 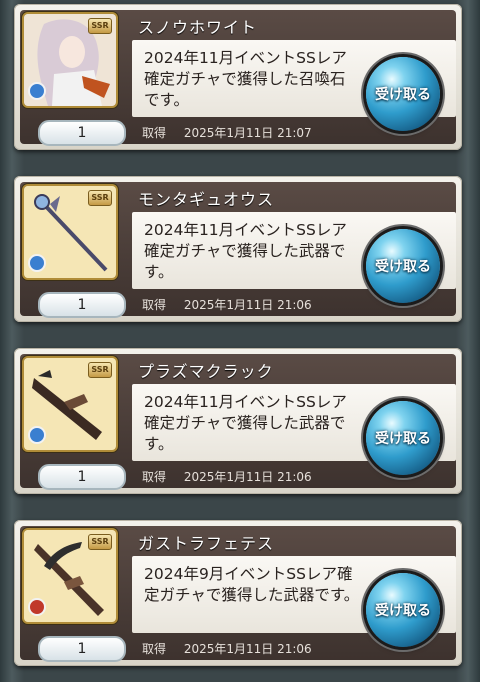 What do you see at coordinates (245, 79) in the screenshot?
I see `item-description: 2024年11月イベントSSレア確定ガチャで獲得した召喚石です。` at bounding box center [245, 79].